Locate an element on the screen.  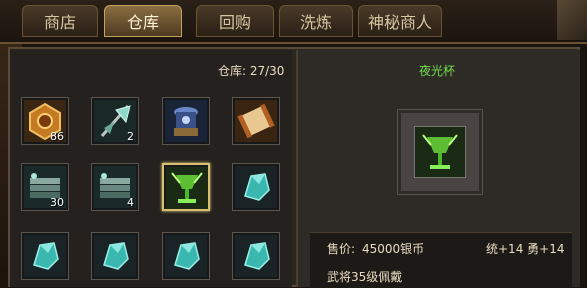
blue-vessel-icon is located at coordinates (186, 121).